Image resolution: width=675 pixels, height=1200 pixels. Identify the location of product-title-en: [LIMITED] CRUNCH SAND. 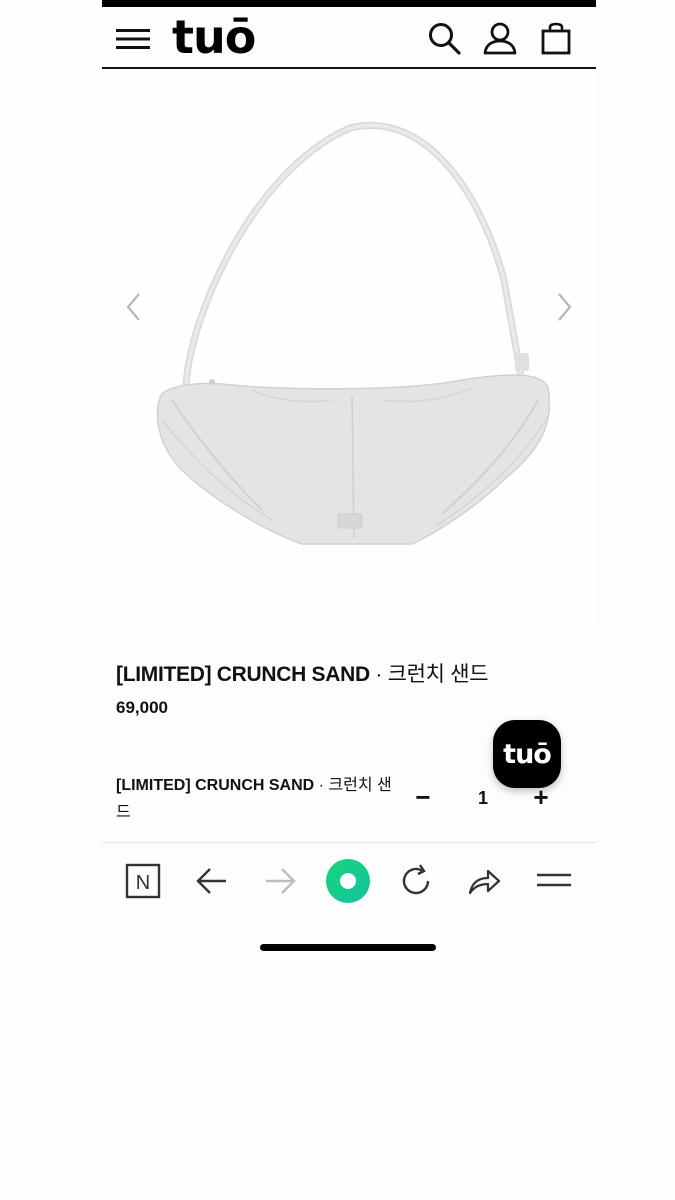
(243, 674).